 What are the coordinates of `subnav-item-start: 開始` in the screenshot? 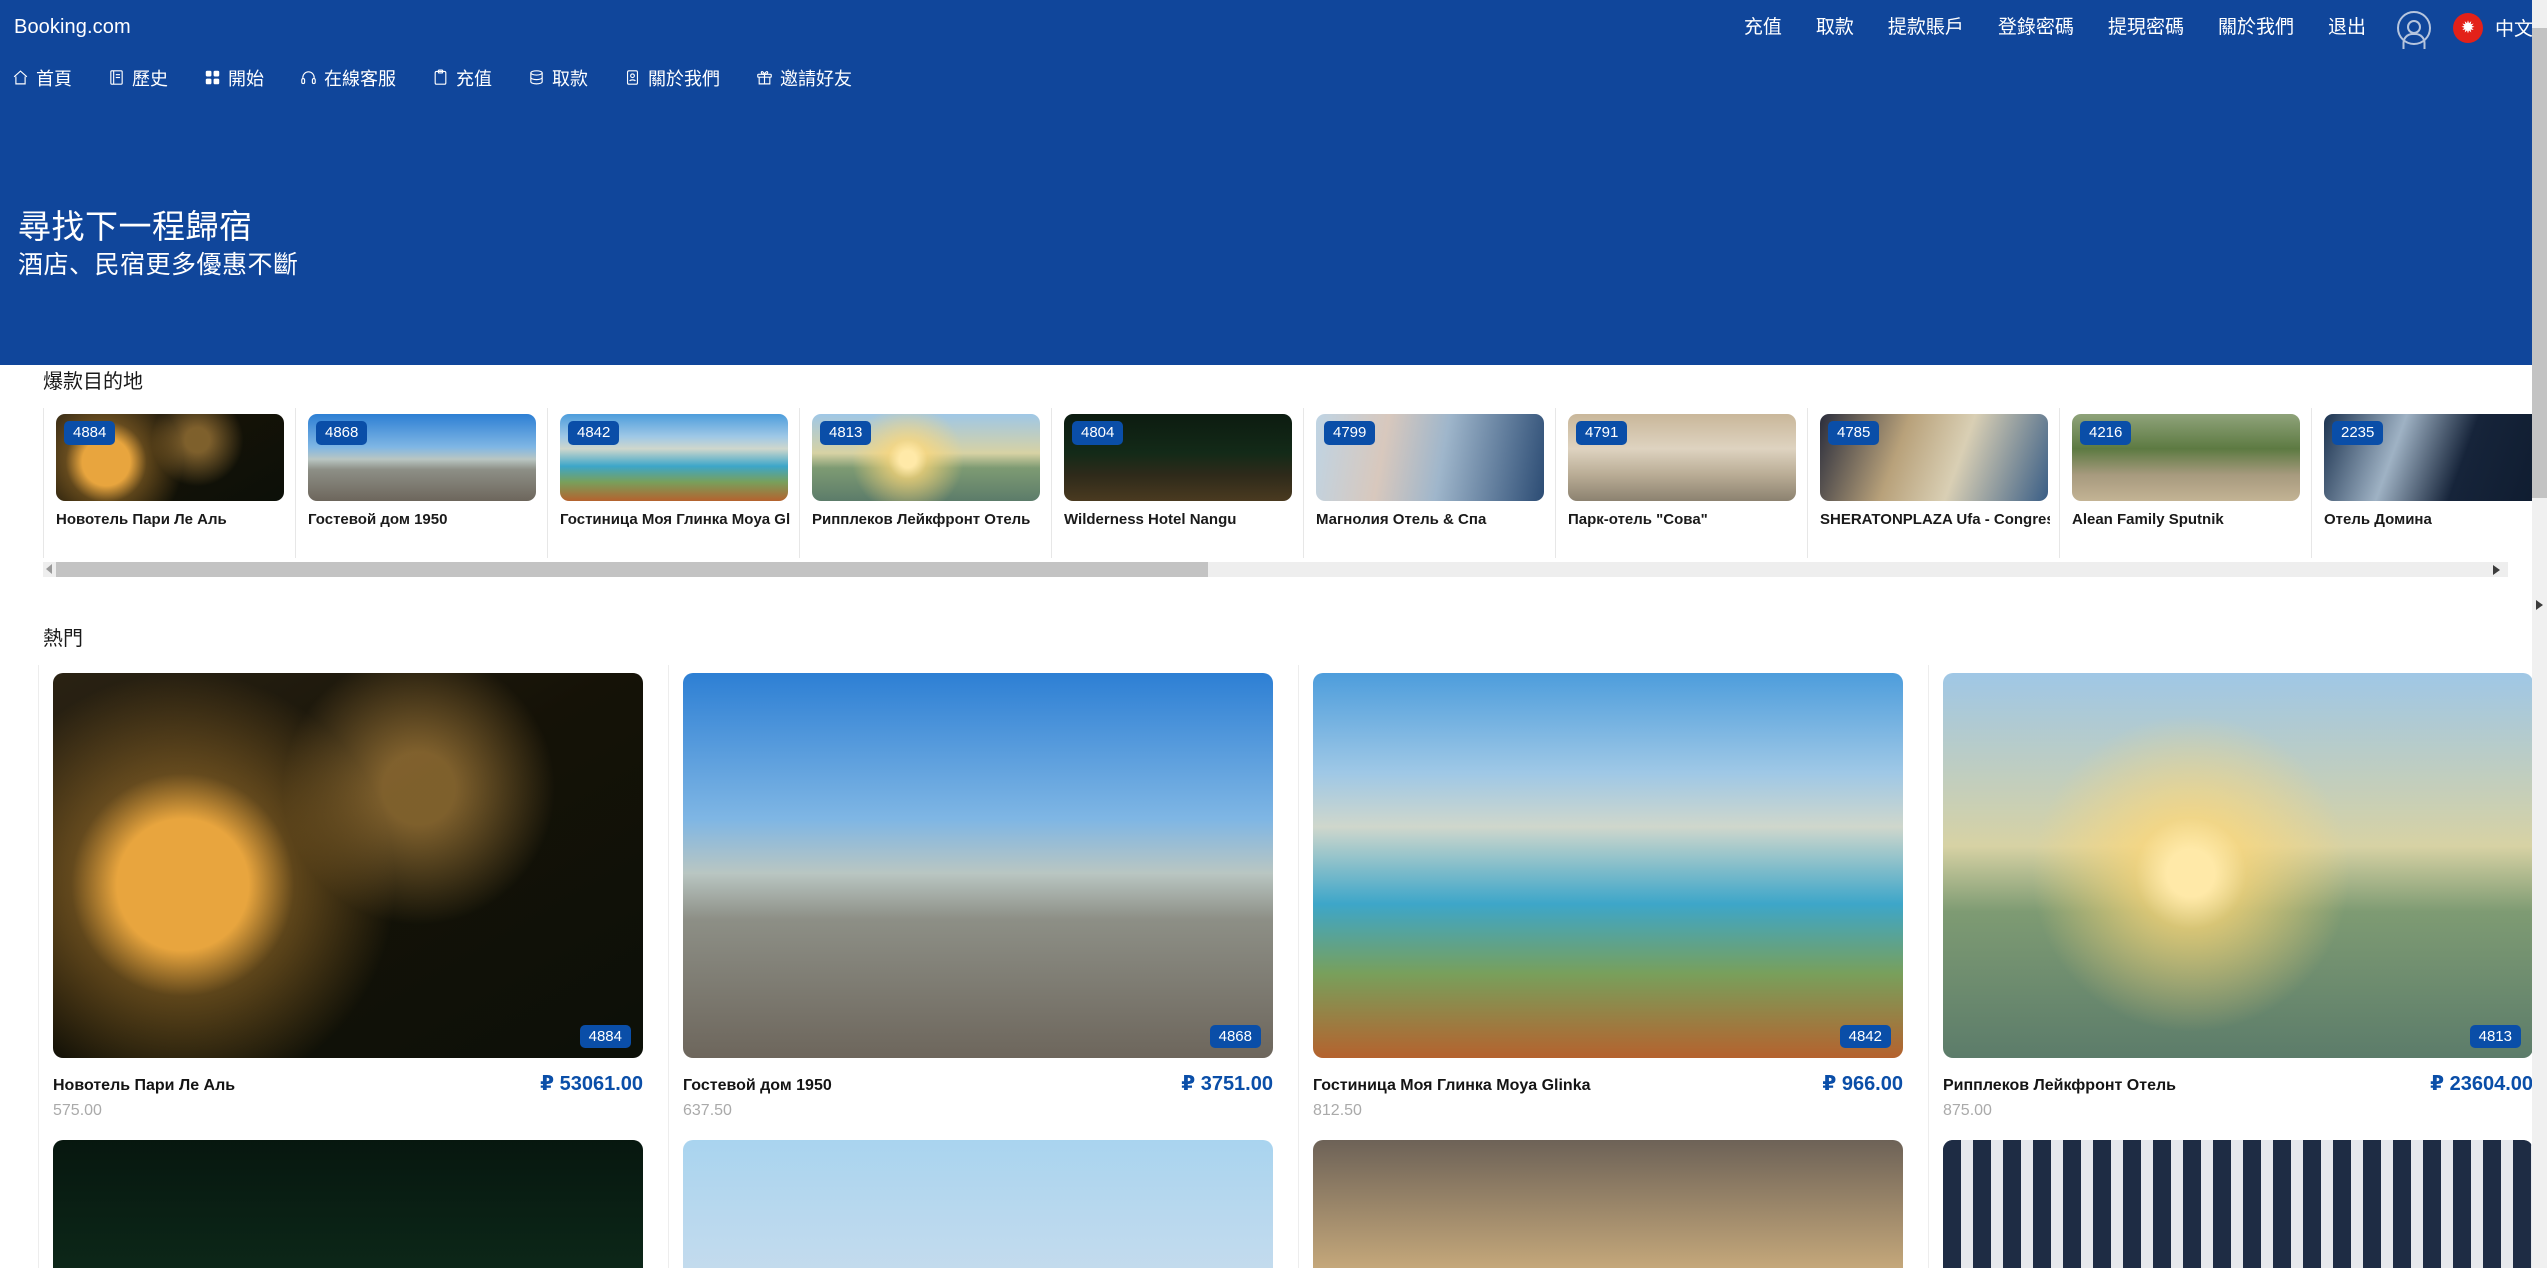 It's located at (234, 78).